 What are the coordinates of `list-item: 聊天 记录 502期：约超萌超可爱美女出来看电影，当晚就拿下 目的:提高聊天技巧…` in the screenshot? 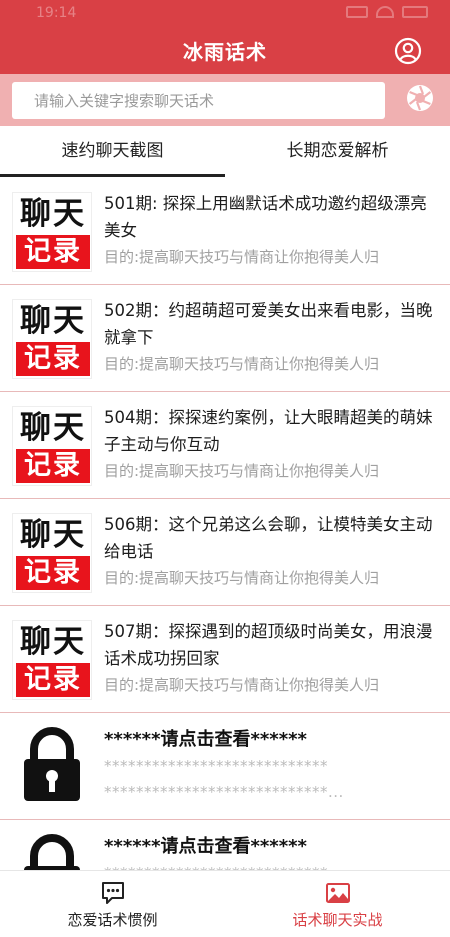 It's located at (225, 338).